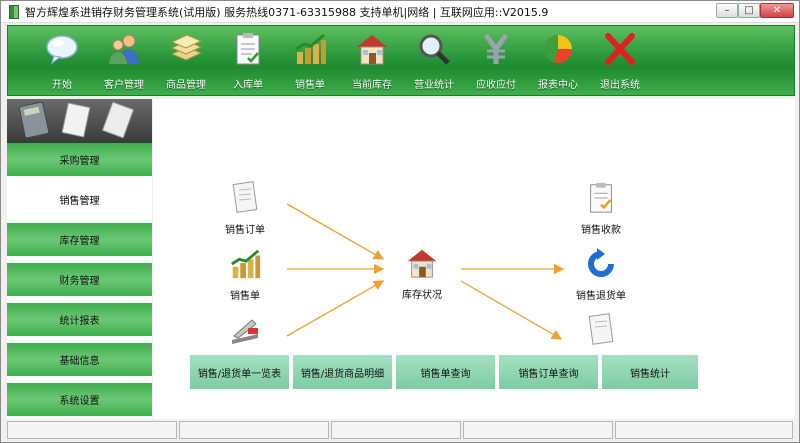  I want to click on sales-statistics-button: 销售统计, so click(650, 372).